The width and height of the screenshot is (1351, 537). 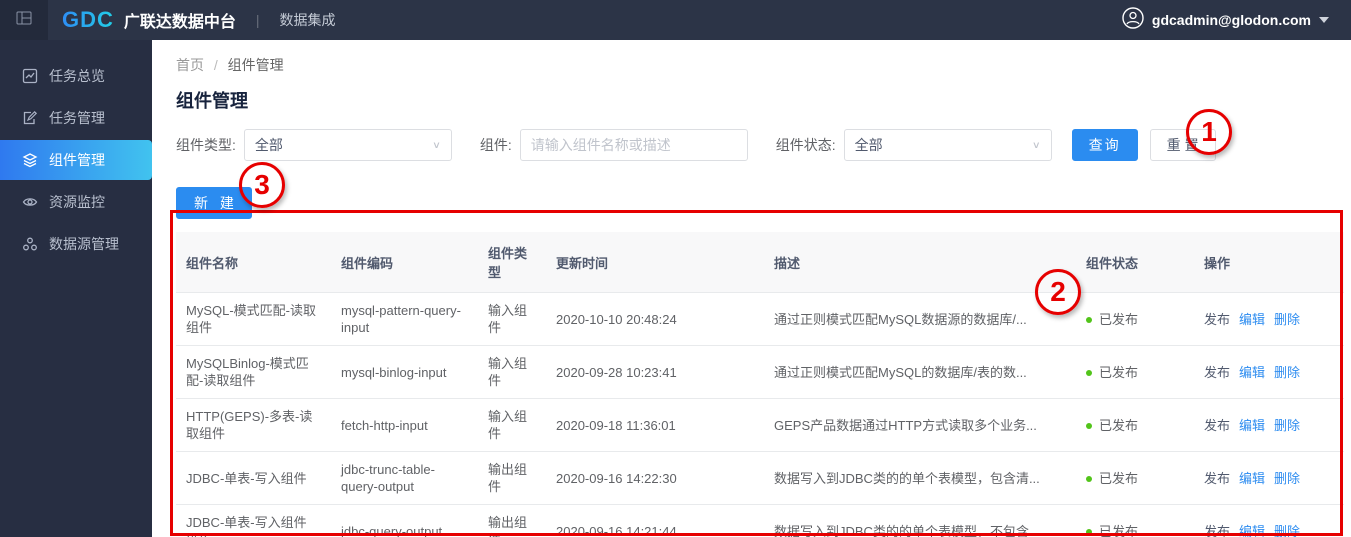 I want to click on cell-component-name: MySQLBinlog-模式匹配-读取组件, so click(x=253, y=372).